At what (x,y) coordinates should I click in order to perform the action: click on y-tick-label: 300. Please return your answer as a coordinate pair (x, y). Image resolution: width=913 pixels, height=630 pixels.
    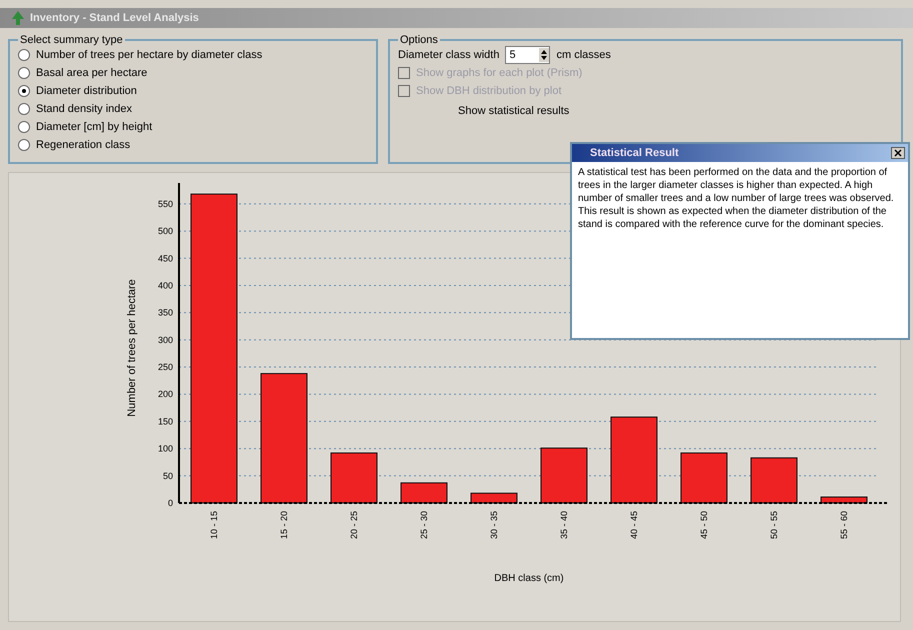
    Looking at the image, I should click on (165, 339).